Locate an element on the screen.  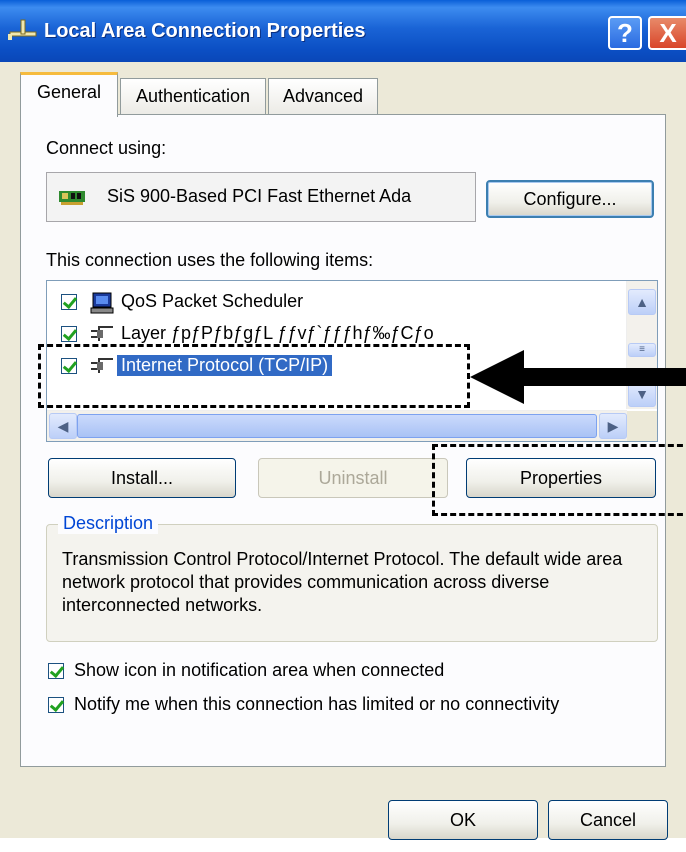
uninstall-button: Uninstall is located at coordinates (353, 478).